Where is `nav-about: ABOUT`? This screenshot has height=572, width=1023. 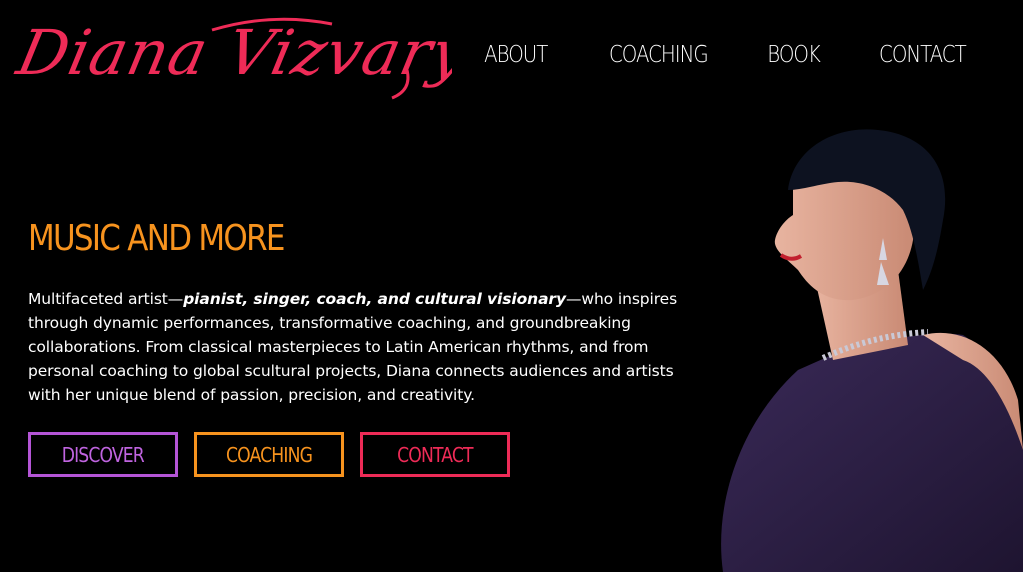 nav-about: ABOUT is located at coordinates (516, 55).